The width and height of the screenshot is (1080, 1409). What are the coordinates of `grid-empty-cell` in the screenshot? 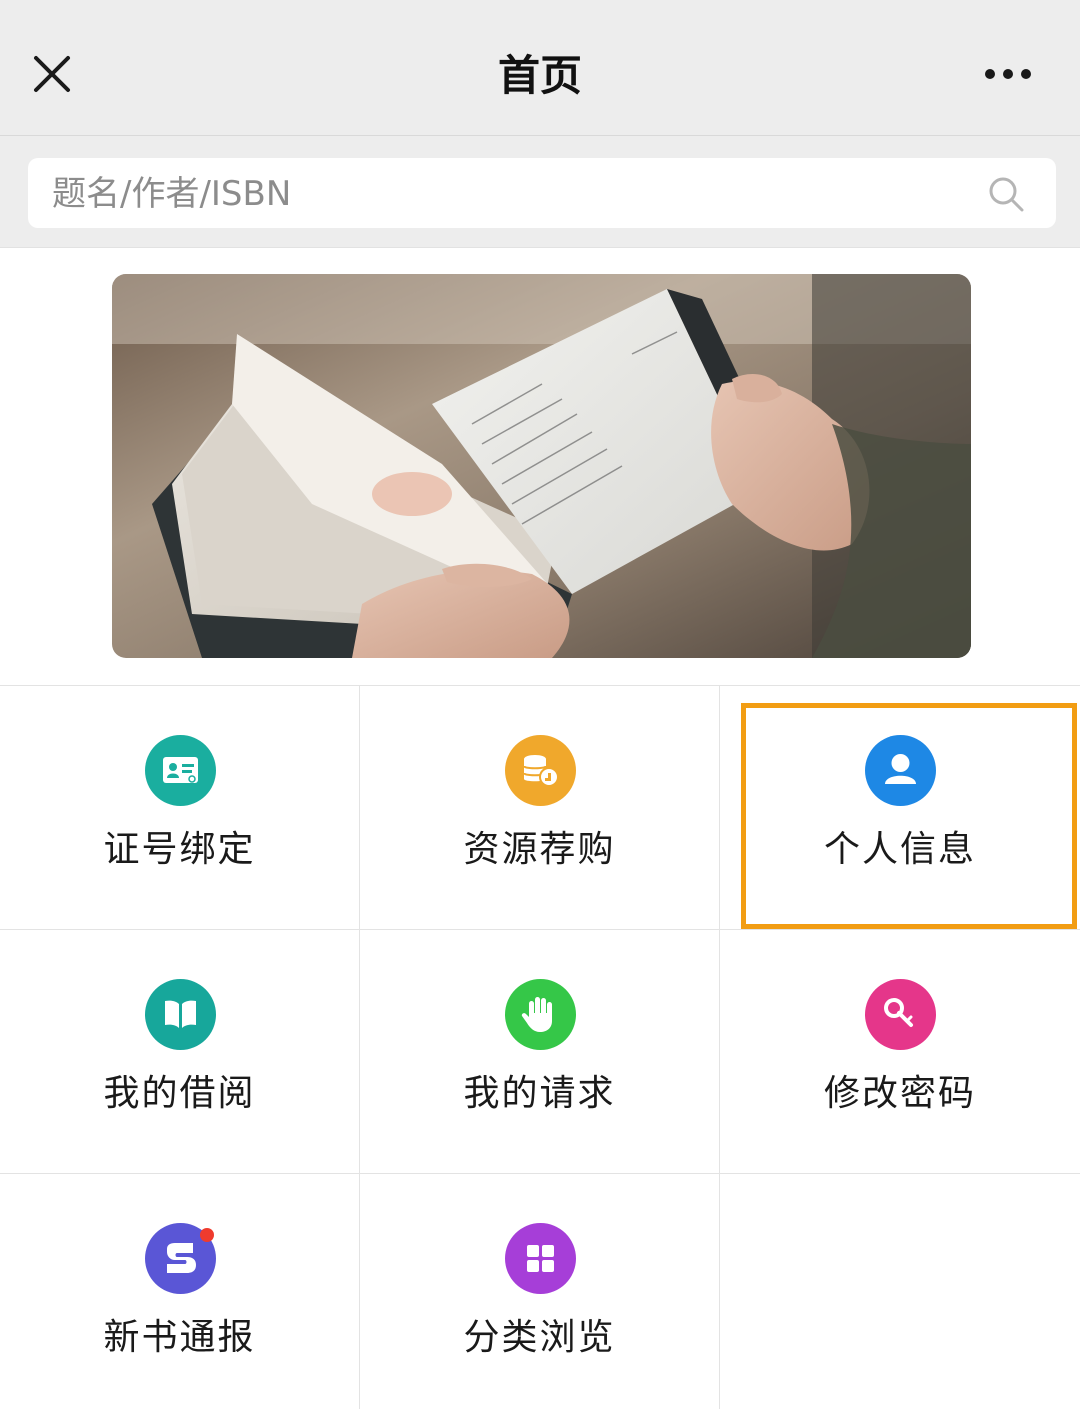 It's located at (900, 1291).